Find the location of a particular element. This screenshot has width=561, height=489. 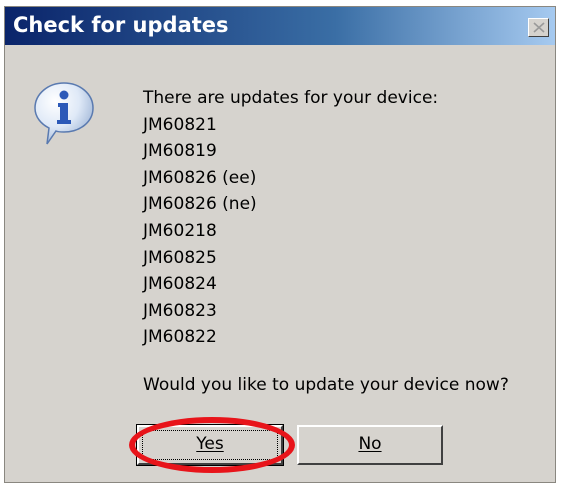

close-button is located at coordinates (538, 27).